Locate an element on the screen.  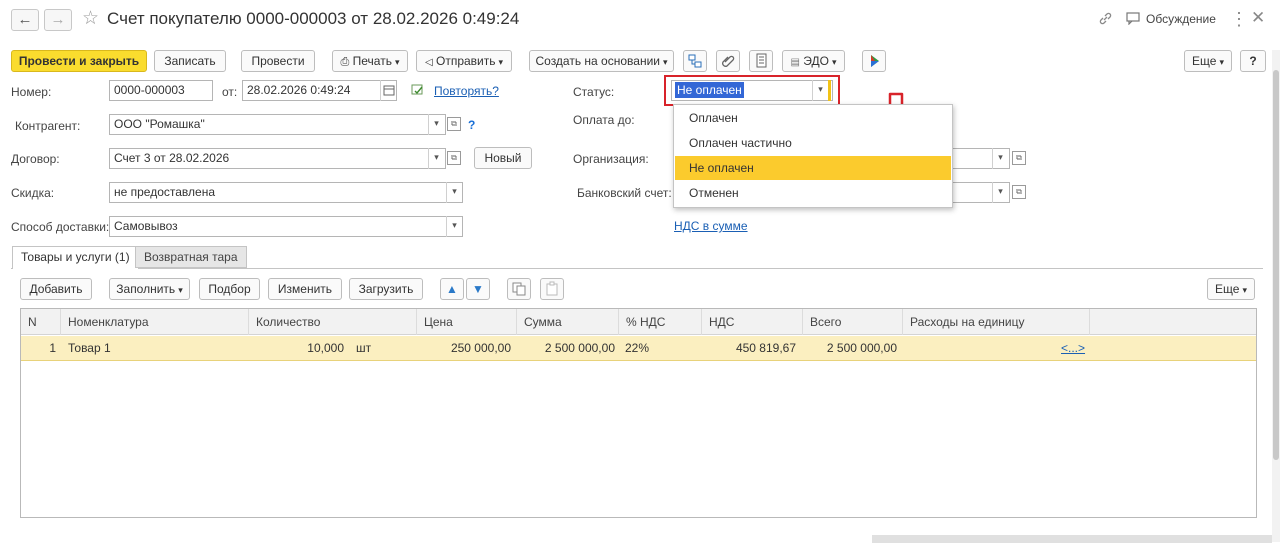
back-button: ← is located at coordinates (25, 20).